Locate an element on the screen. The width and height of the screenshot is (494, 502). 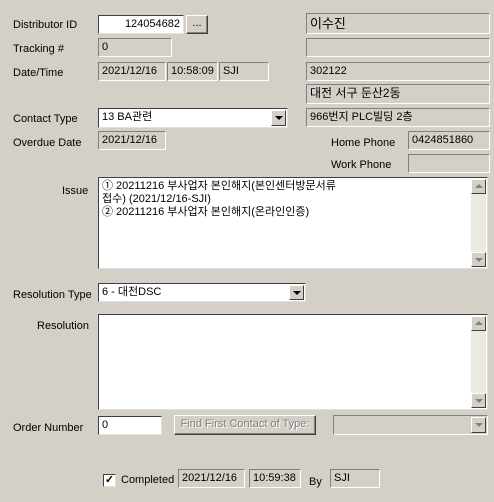
issue-label: Issue is located at coordinates (75, 191).